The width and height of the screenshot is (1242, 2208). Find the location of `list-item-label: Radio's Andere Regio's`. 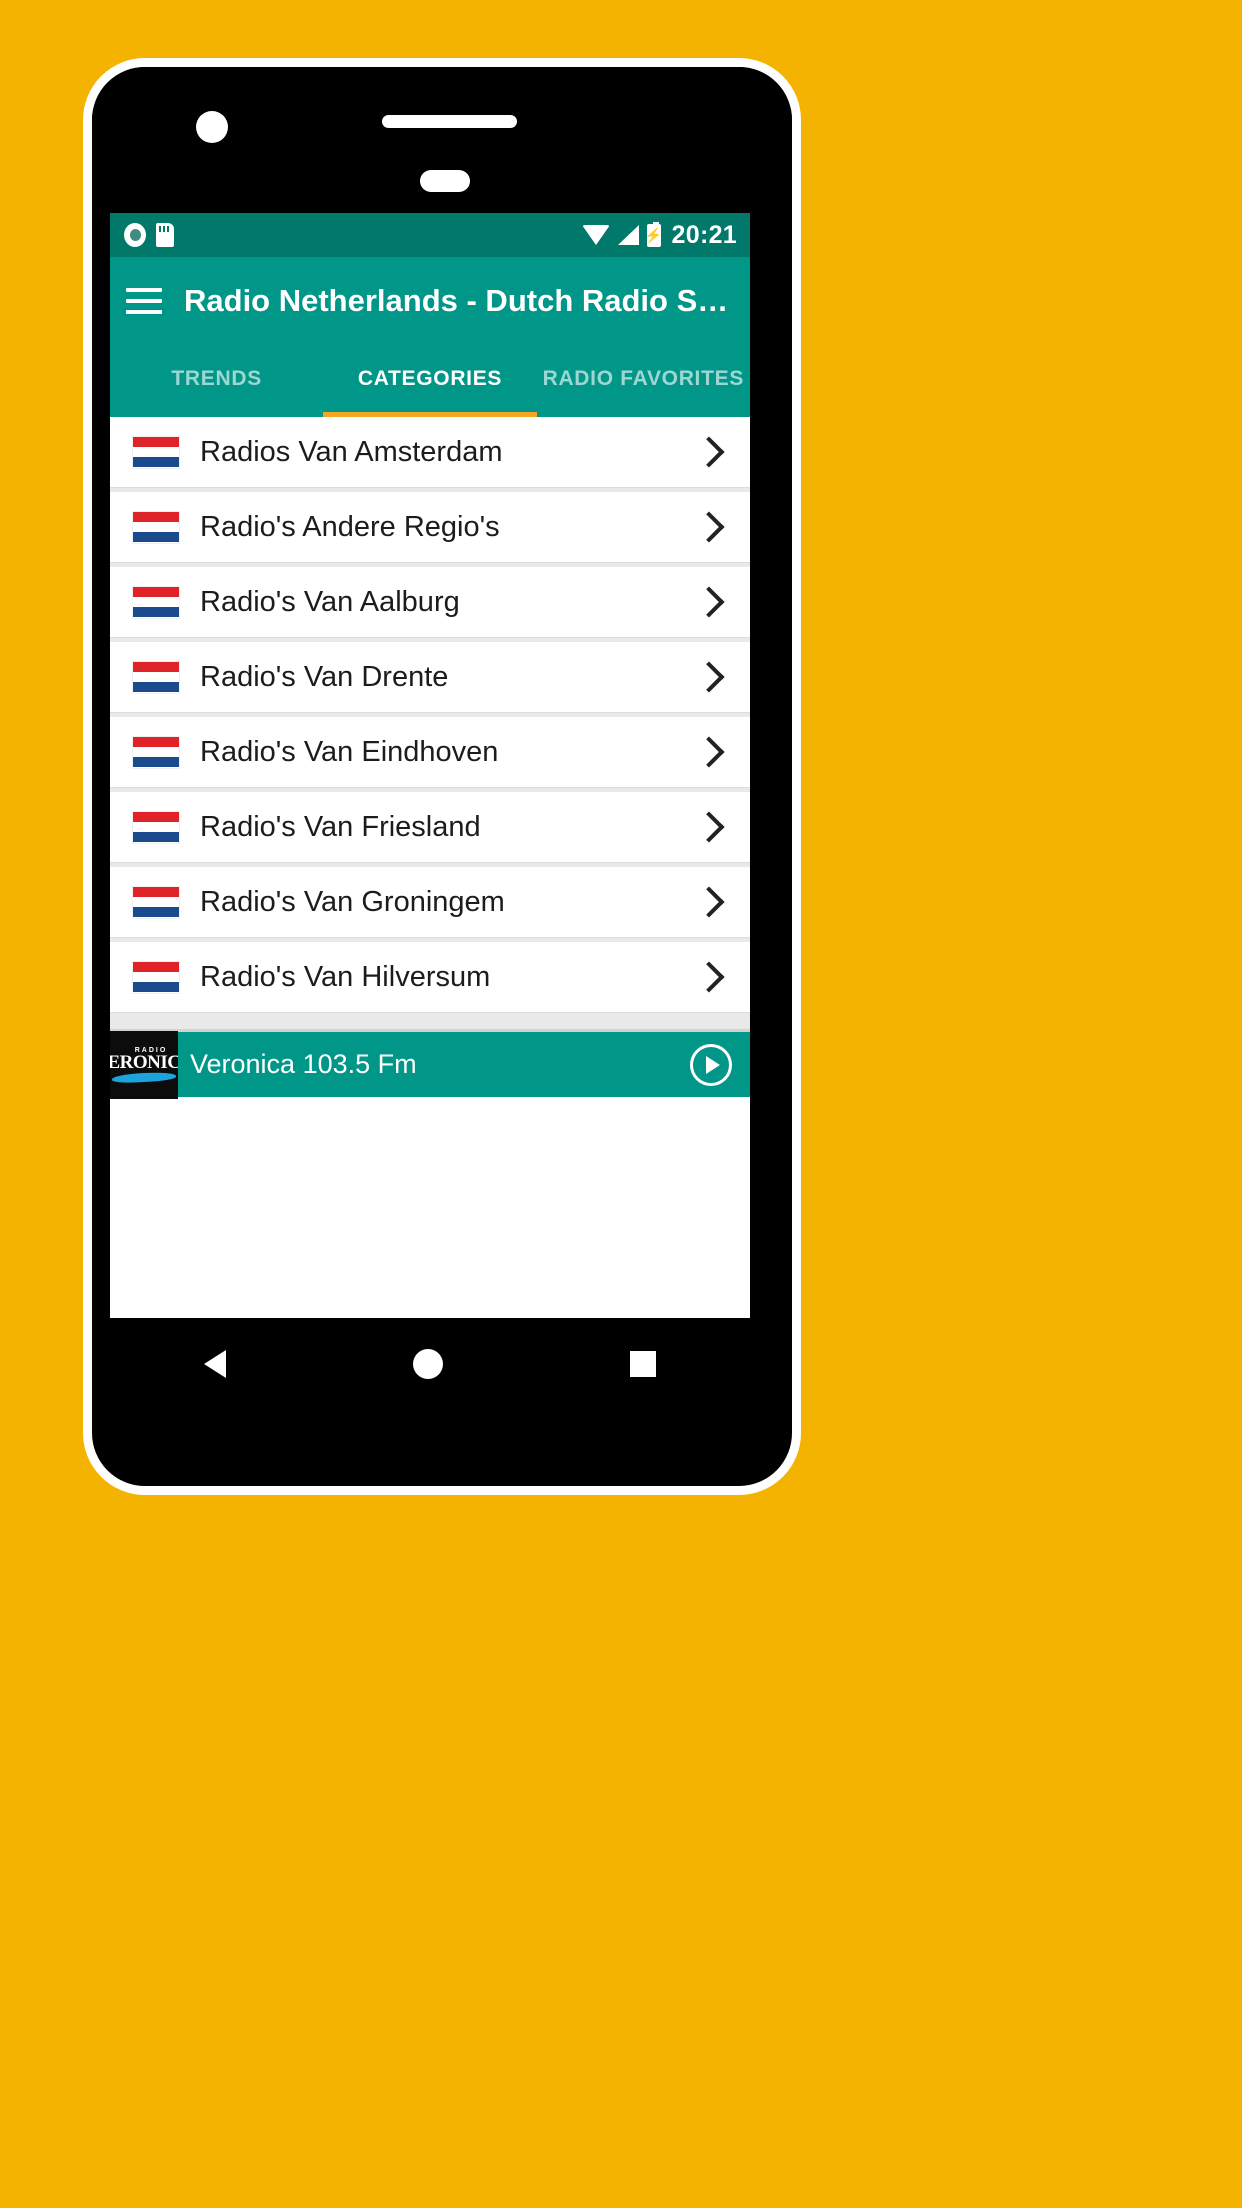

list-item-label: Radio's Andere Regio's is located at coordinates (350, 526).